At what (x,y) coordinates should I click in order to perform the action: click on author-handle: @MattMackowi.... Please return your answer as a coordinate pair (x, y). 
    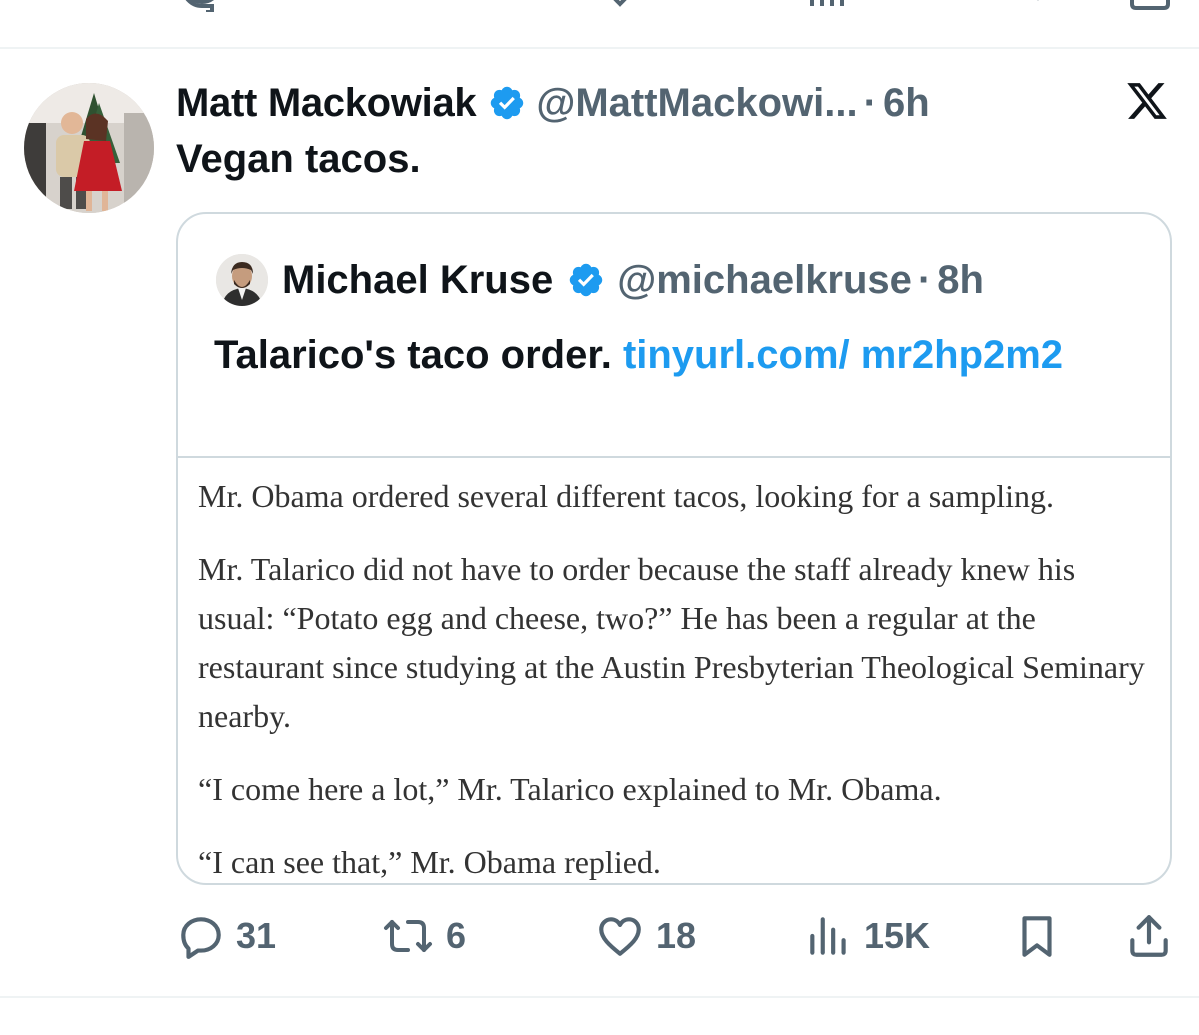
    Looking at the image, I should click on (696, 103).